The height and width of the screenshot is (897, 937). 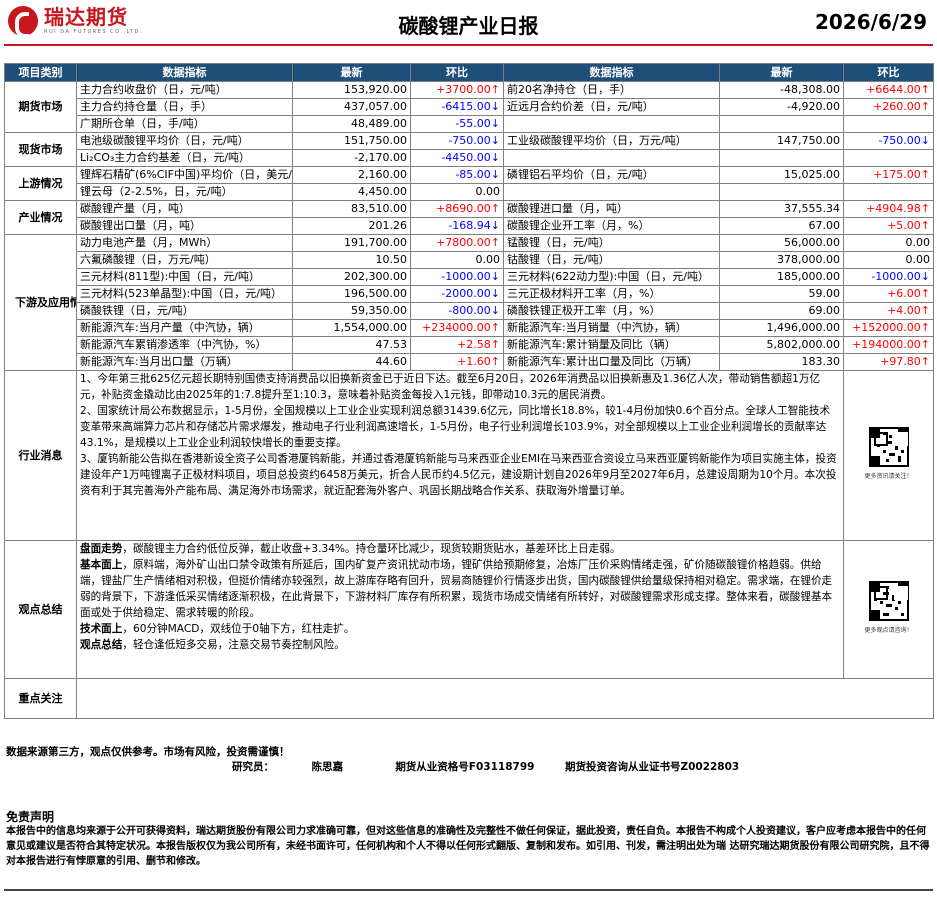 What do you see at coordinates (888, 175) in the screenshot?
I see `indicator-change: +175.00↑` at bounding box center [888, 175].